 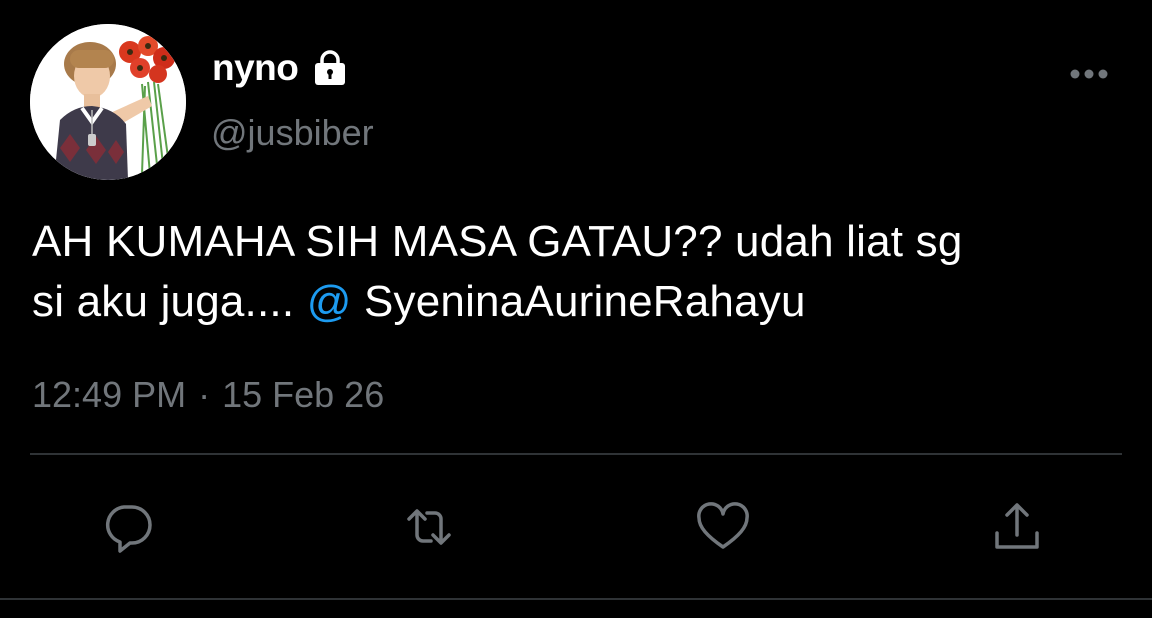 What do you see at coordinates (1089, 74) in the screenshot?
I see `more-icon` at bounding box center [1089, 74].